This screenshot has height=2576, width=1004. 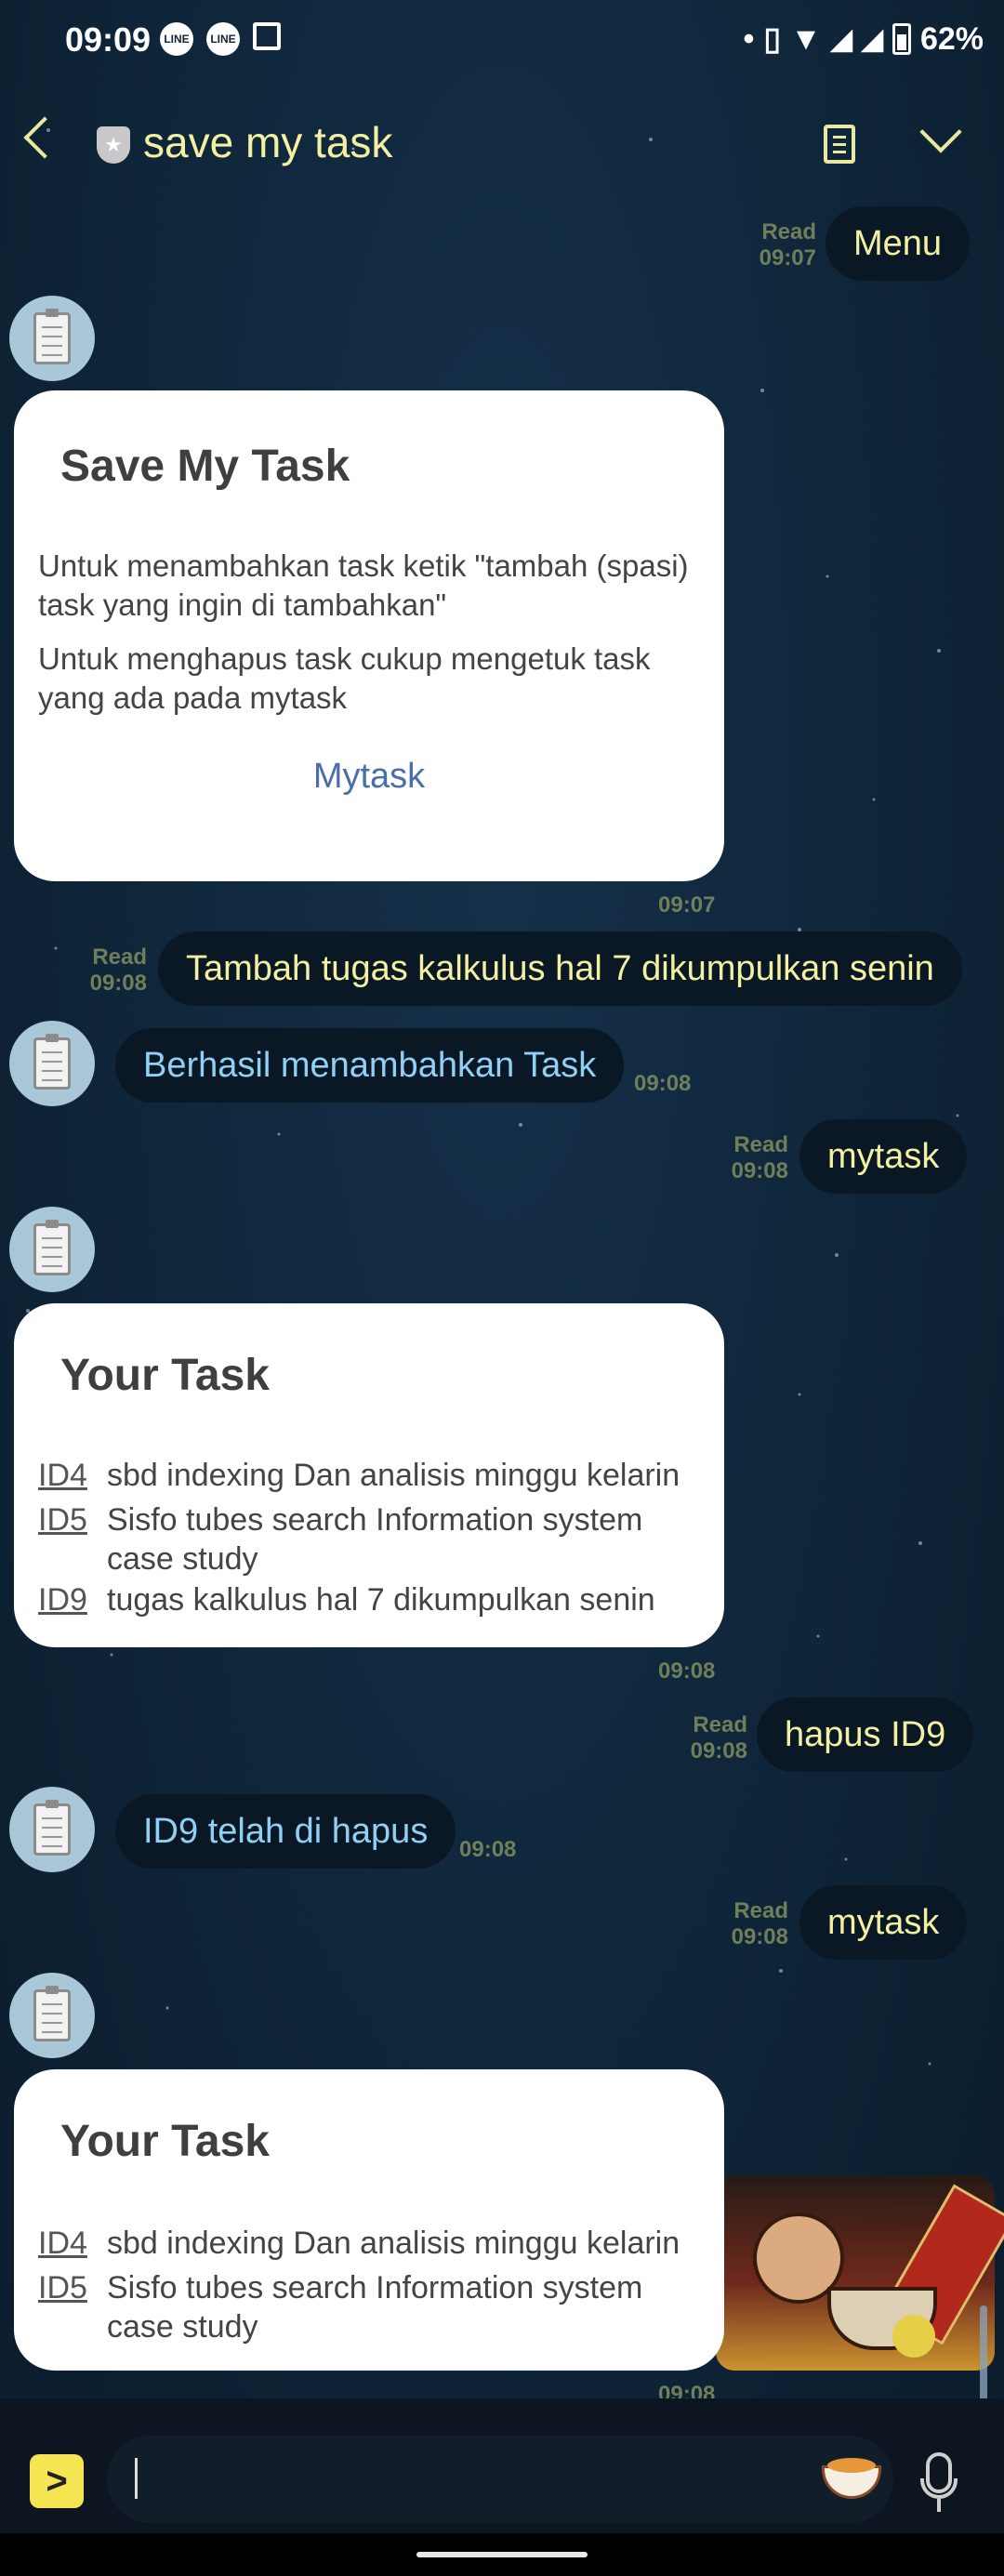 I want to click on notification-icons: LINE LINE, so click(x=220, y=39).